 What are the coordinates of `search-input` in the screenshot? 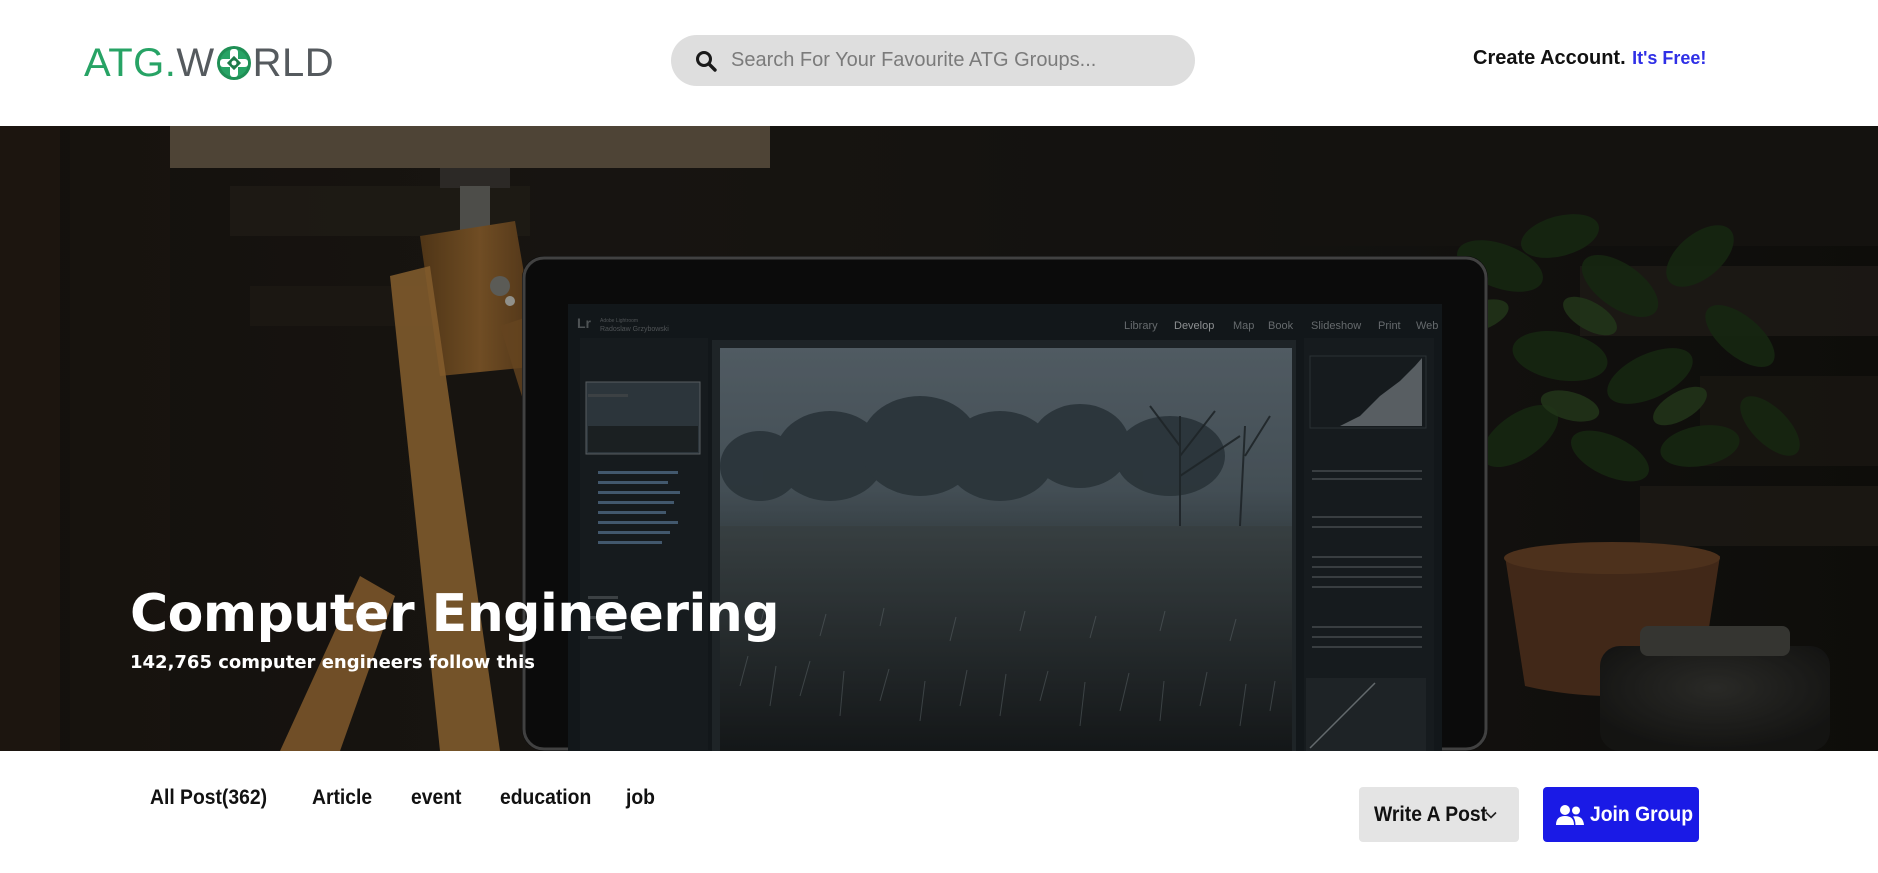 It's located at (951, 60).